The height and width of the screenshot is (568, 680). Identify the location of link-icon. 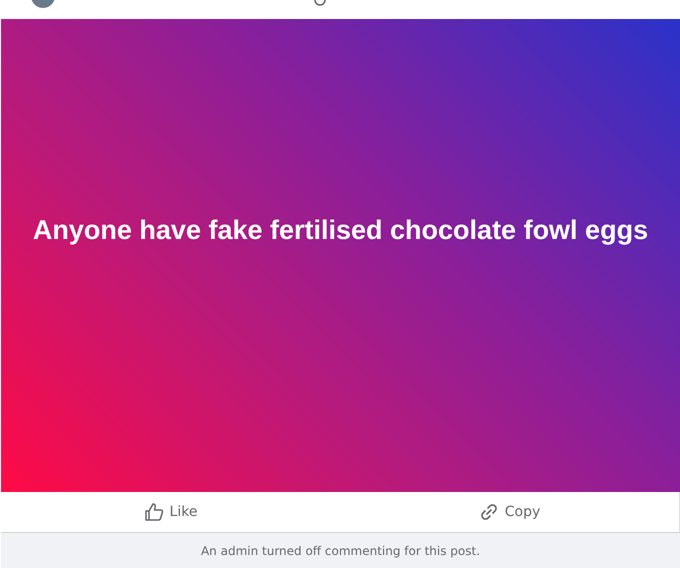
(488, 512).